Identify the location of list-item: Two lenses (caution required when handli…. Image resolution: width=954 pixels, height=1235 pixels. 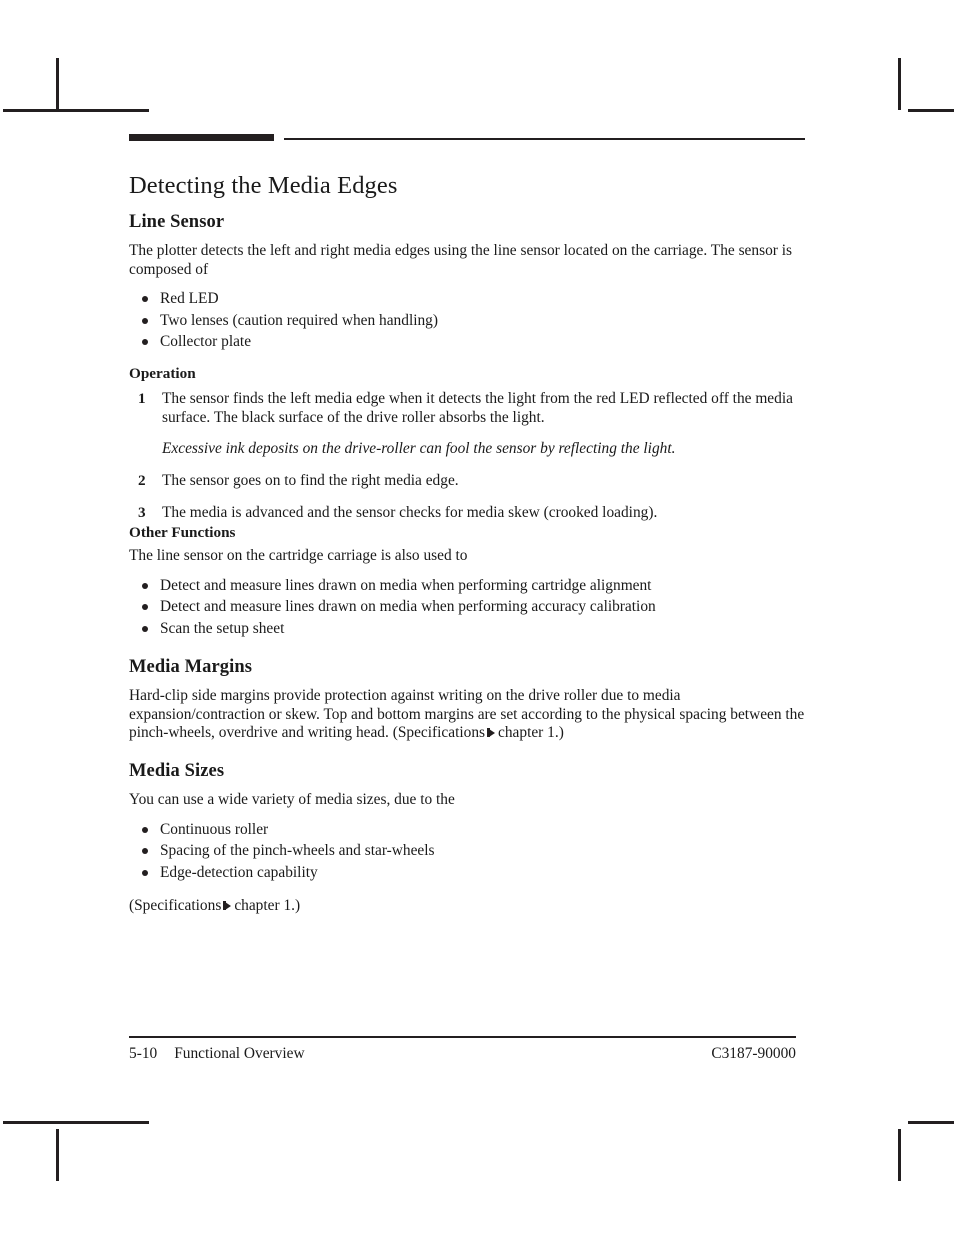
(467, 320).